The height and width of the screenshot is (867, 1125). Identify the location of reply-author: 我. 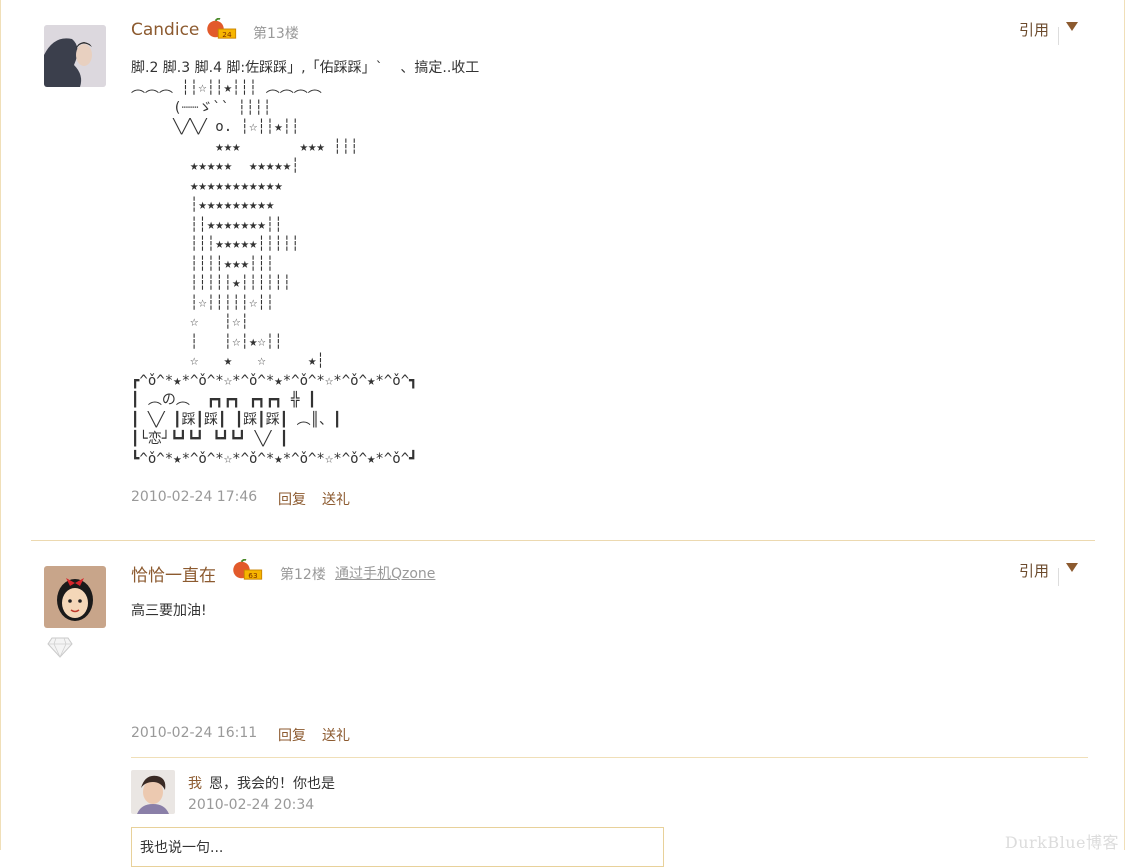
(195, 783).